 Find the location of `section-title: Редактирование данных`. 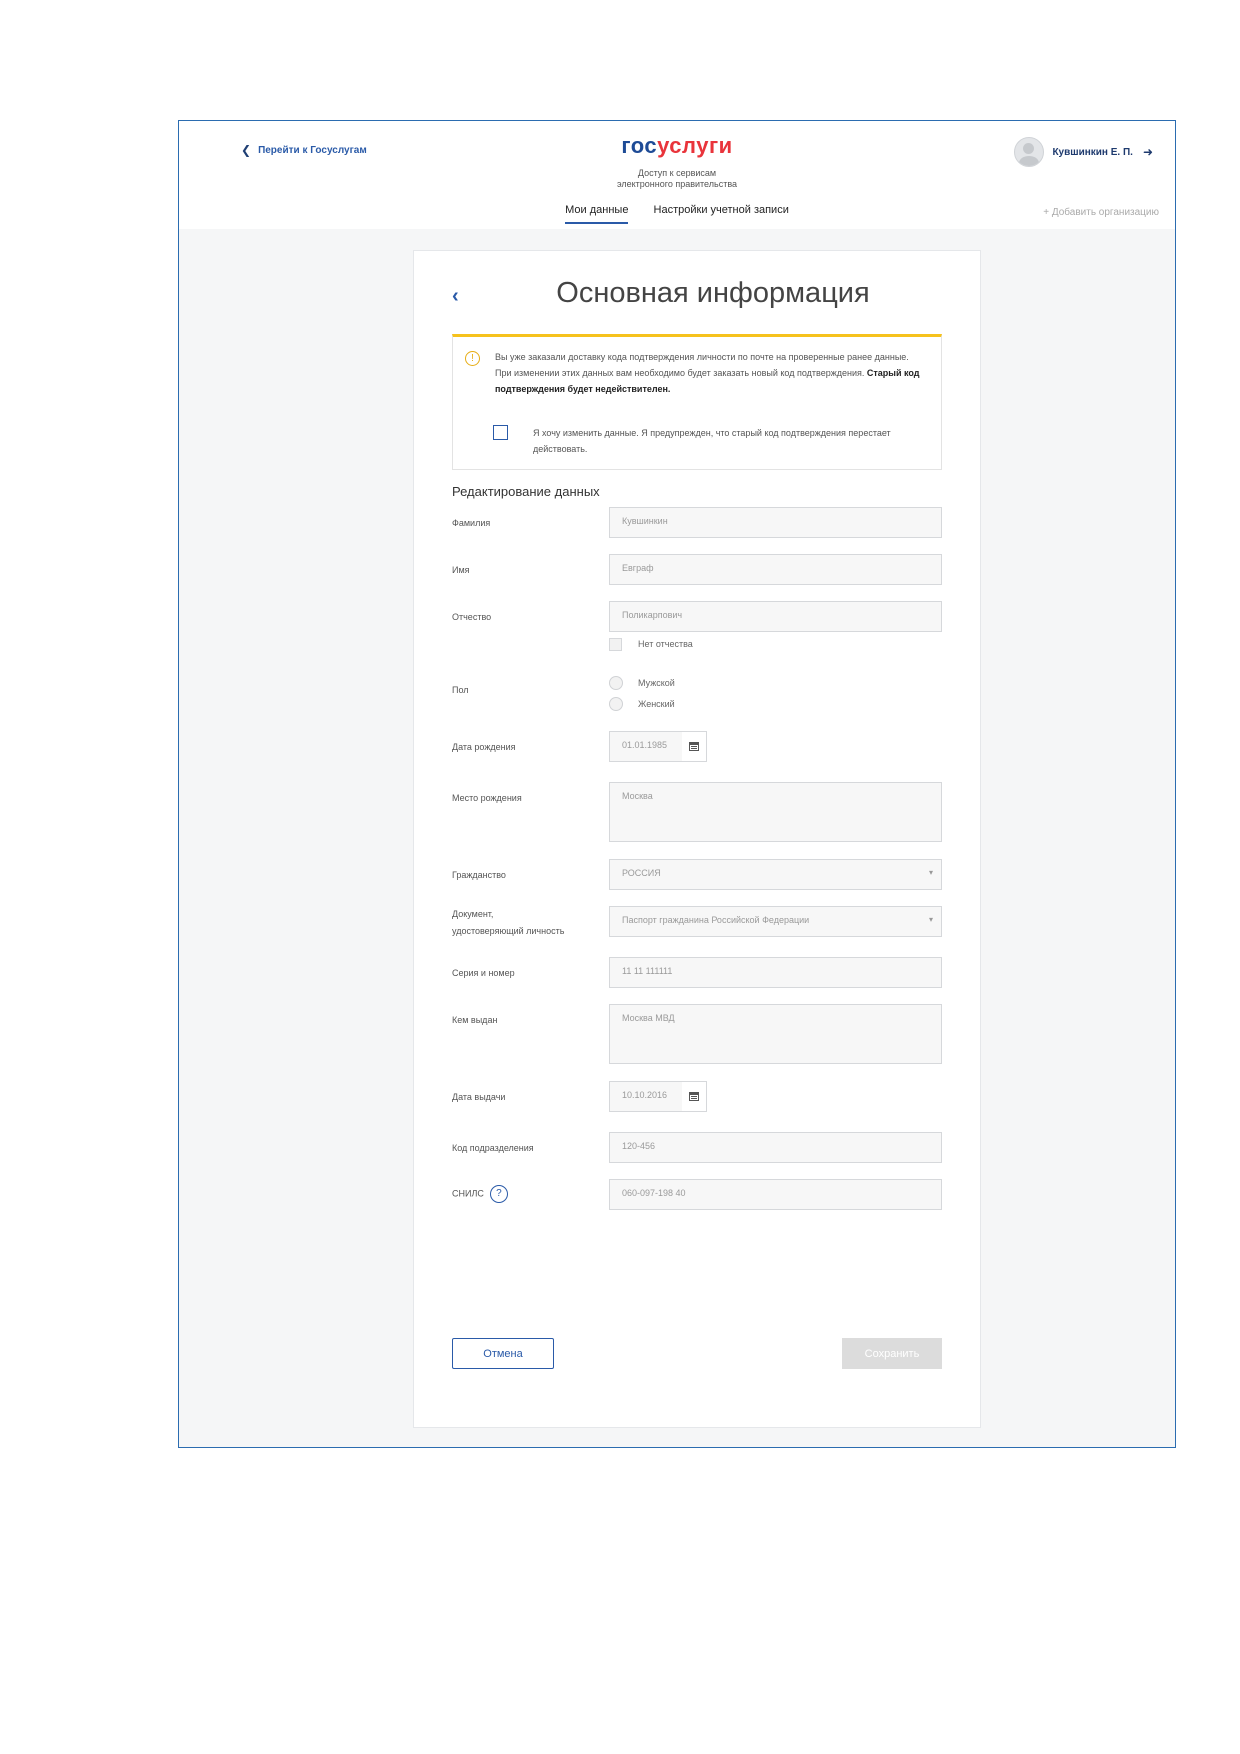

section-title: Редактирование данных is located at coordinates (526, 491).